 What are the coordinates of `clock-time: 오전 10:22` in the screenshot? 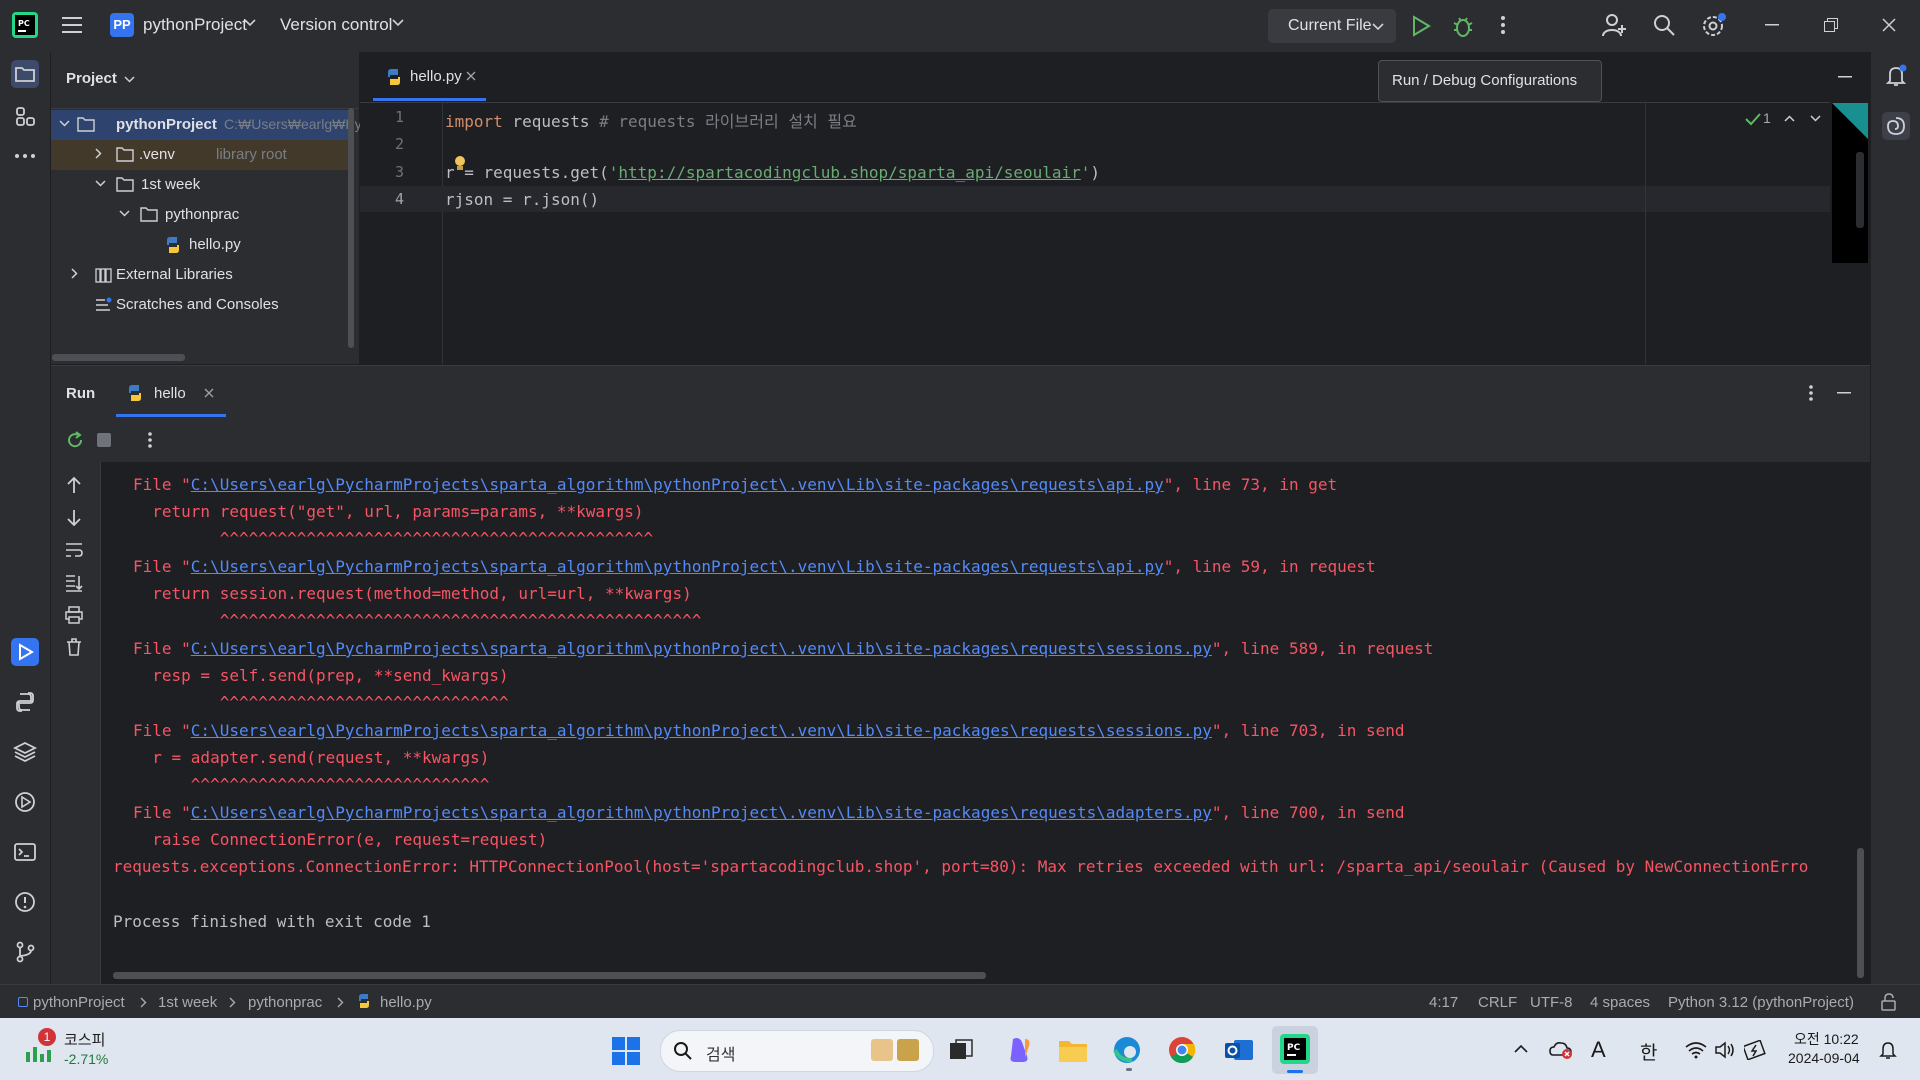 It's located at (1826, 1039).